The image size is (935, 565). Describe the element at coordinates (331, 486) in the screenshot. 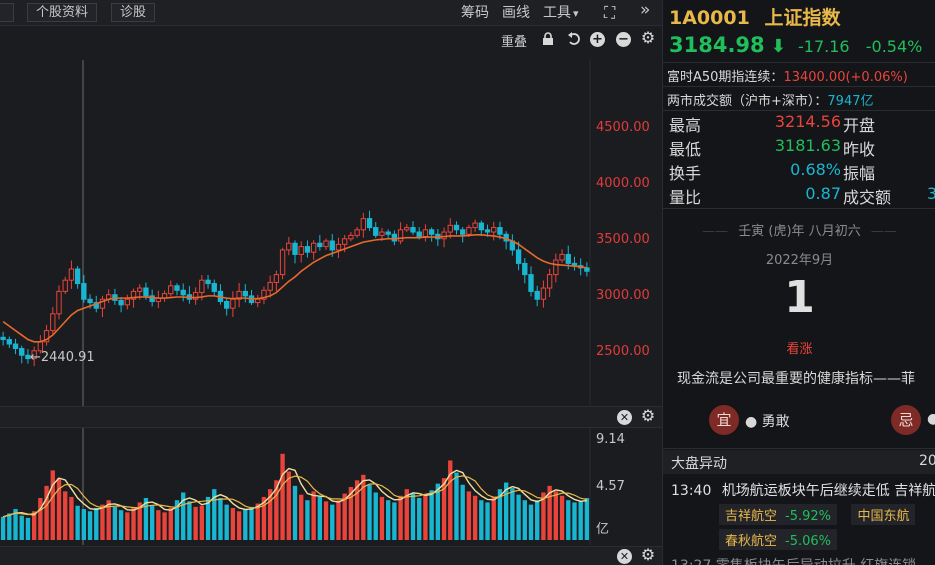

I see `volume-chart` at that location.